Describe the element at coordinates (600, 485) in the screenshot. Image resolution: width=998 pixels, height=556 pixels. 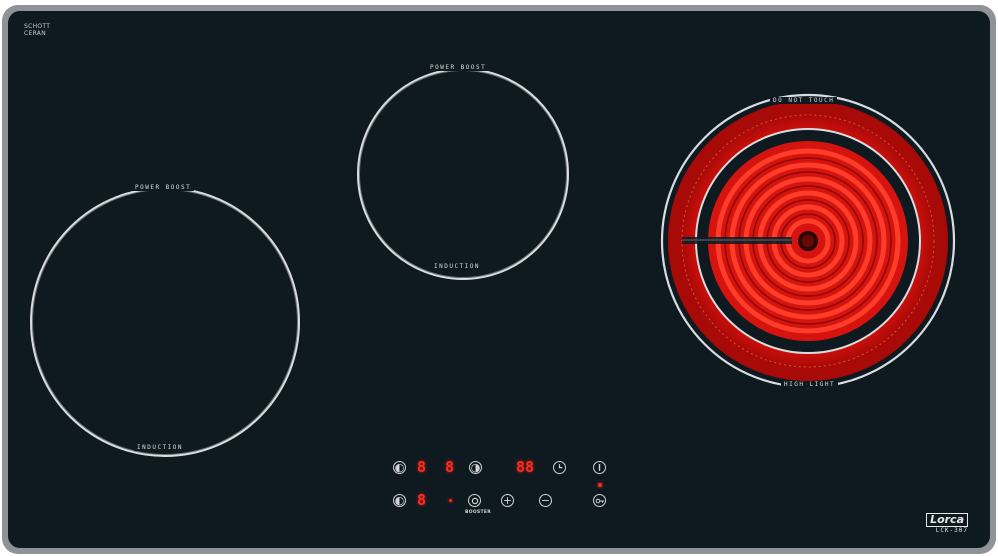
I see `power-indicator-dot` at that location.